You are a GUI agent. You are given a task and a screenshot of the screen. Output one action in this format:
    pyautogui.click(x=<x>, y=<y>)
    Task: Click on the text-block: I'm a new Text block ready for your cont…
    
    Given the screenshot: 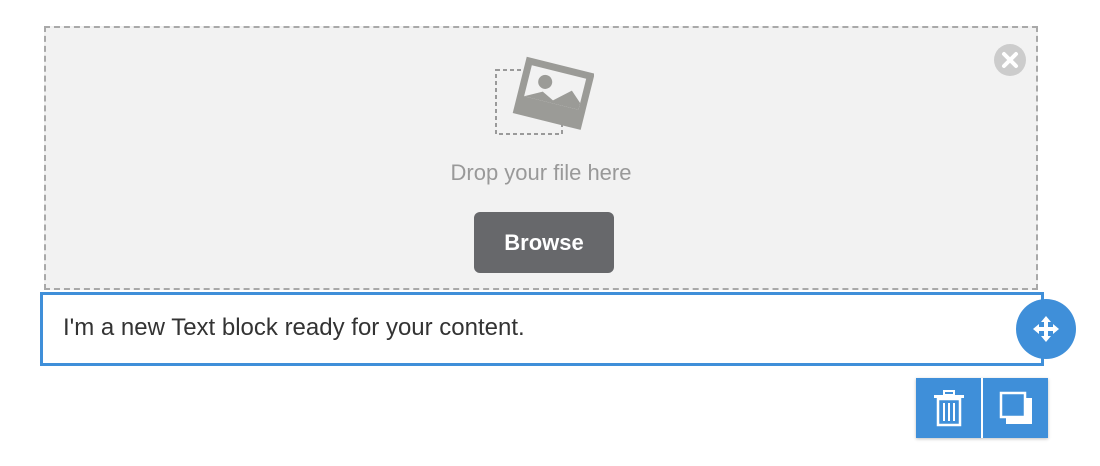 What is the action you would take?
    pyautogui.click(x=542, y=329)
    